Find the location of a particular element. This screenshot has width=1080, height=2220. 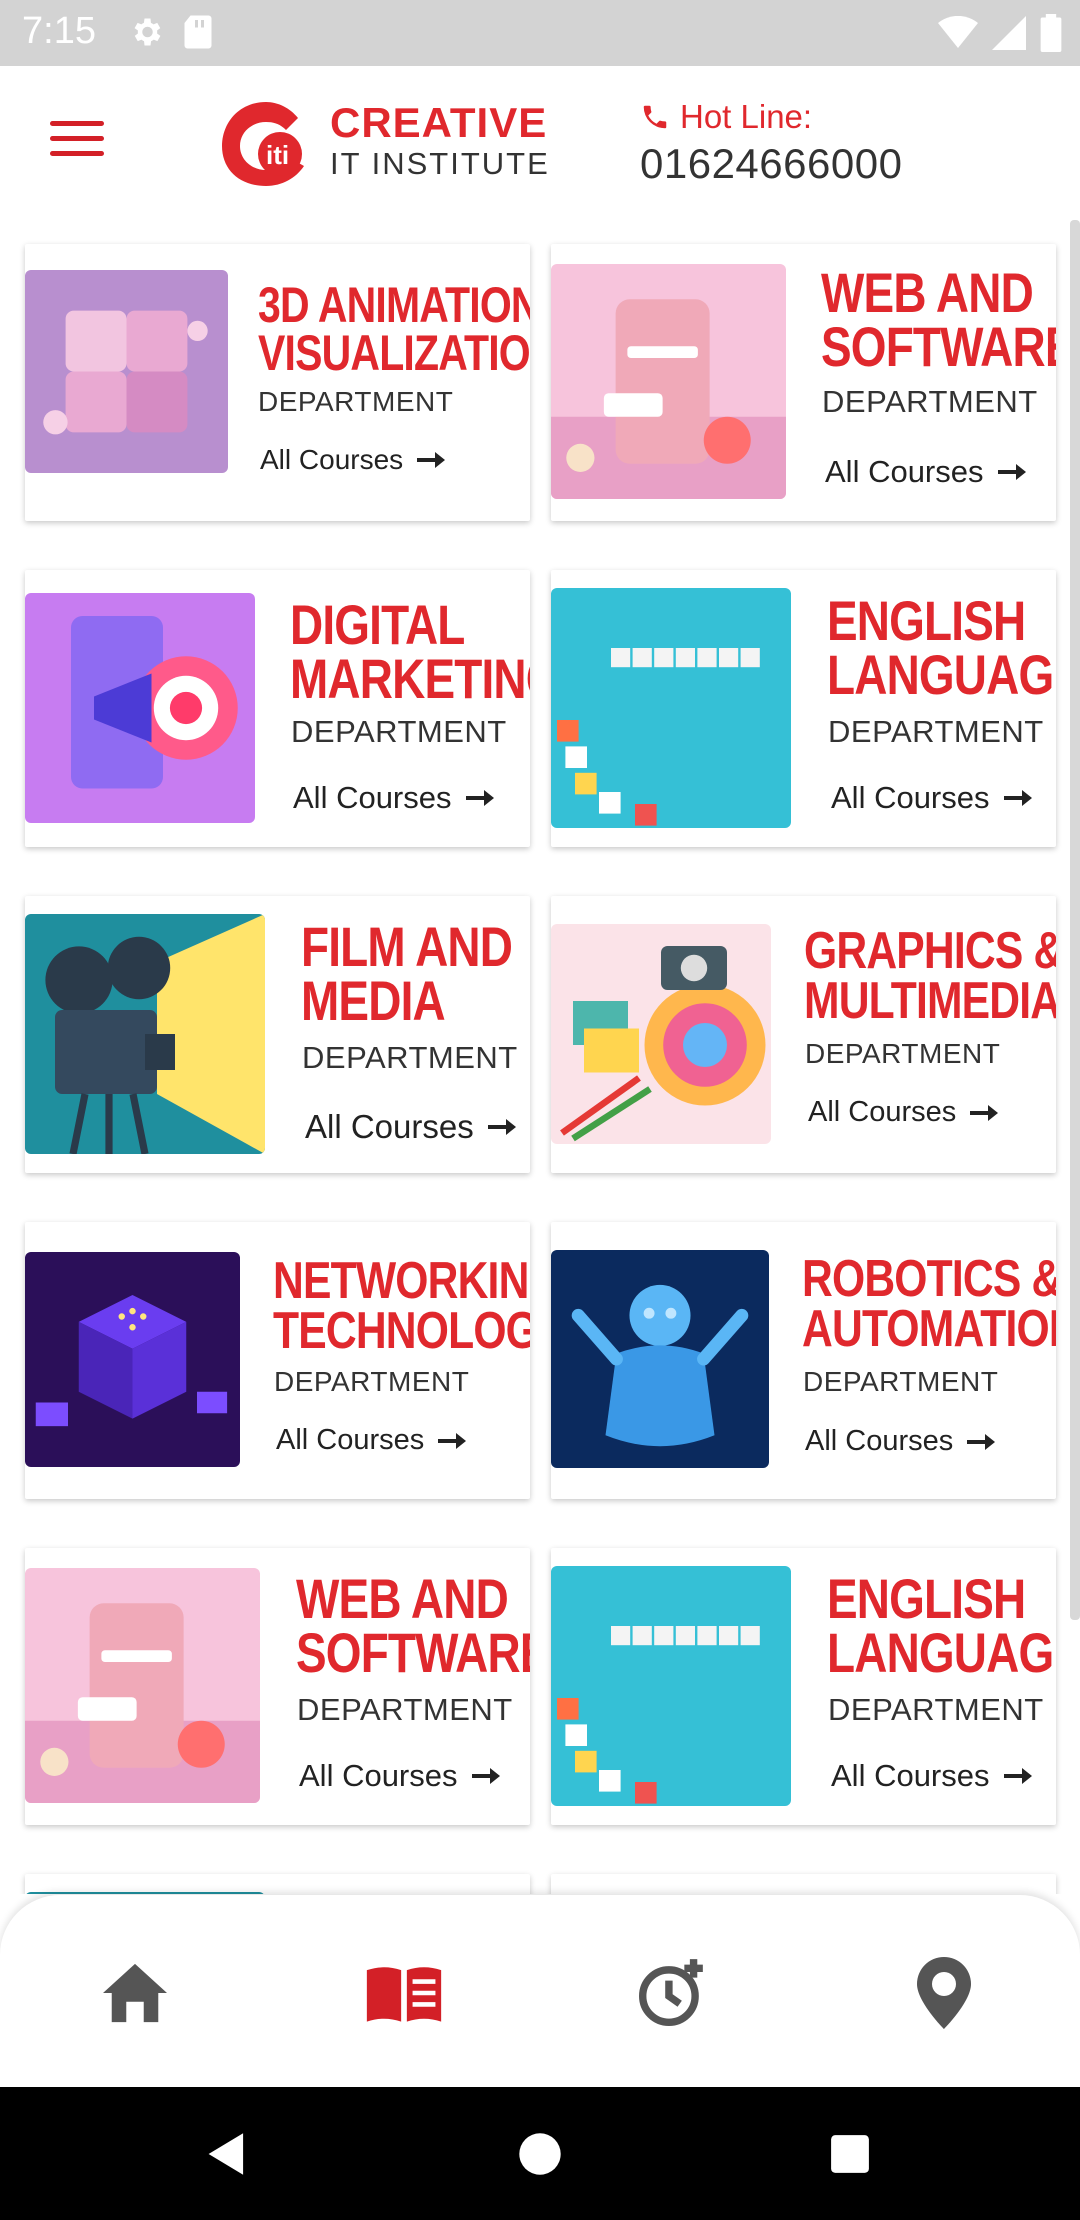

card-title: FILM AND MEDIA is located at coordinates (407, 973).